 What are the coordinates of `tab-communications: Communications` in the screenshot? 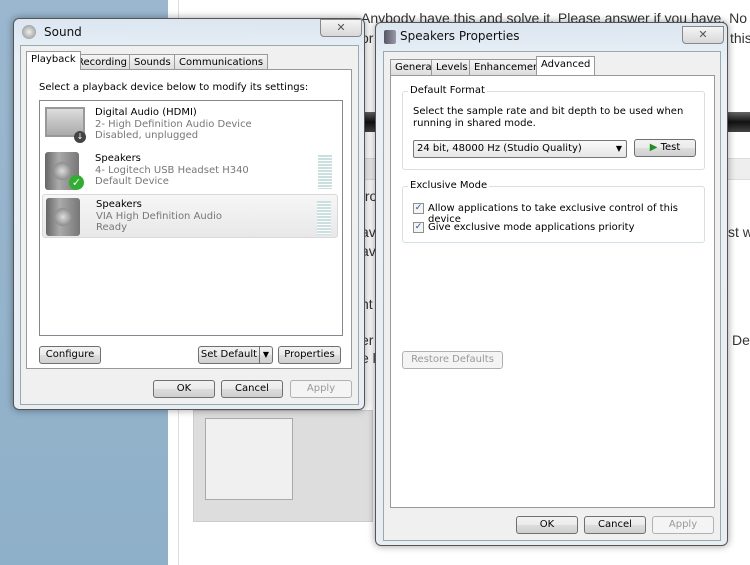 It's located at (221, 62).